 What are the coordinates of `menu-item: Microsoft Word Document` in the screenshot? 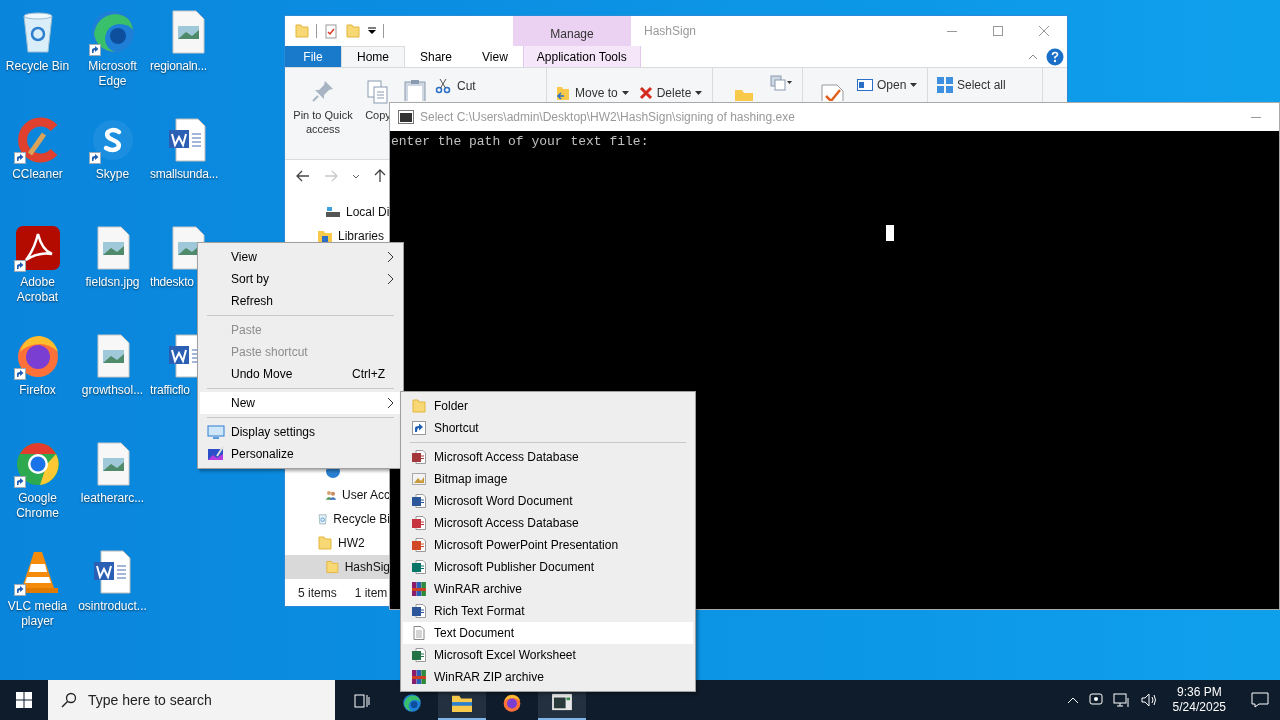 It's located at (548, 501).